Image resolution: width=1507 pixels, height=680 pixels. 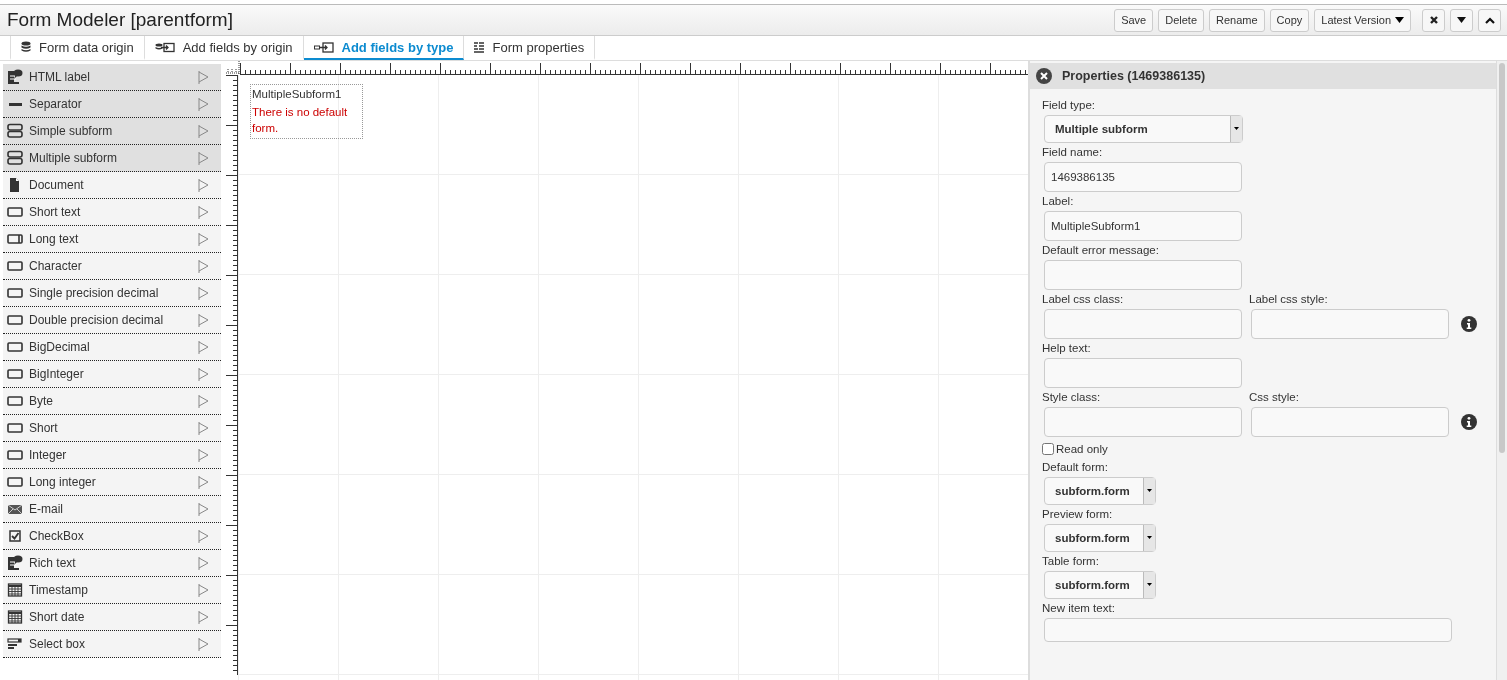 What do you see at coordinates (112, 77) in the screenshot?
I see `palette-item: HTML label` at bounding box center [112, 77].